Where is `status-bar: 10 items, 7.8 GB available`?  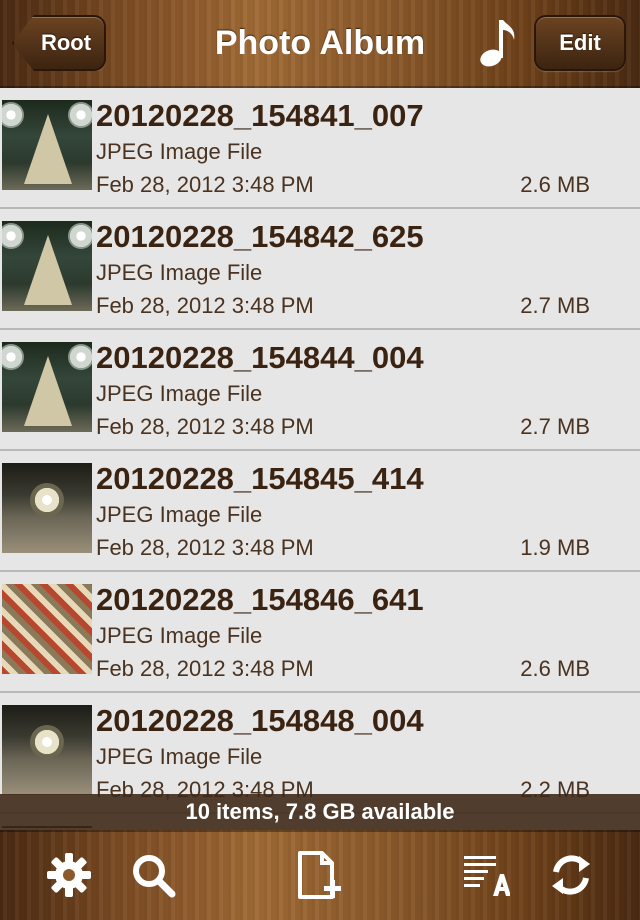
status-bar: 10 items, 7.8 GB available is located at coordinates (320, 812).